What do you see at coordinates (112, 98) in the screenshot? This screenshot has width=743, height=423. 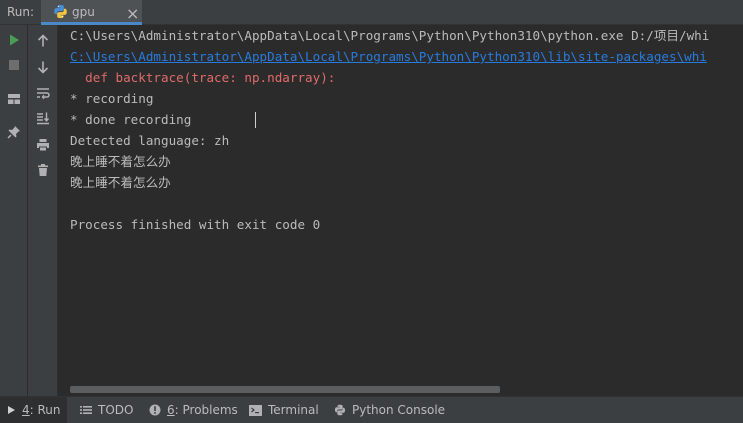 I see `console-line-output: * recording` at bounding box center [112, 98].